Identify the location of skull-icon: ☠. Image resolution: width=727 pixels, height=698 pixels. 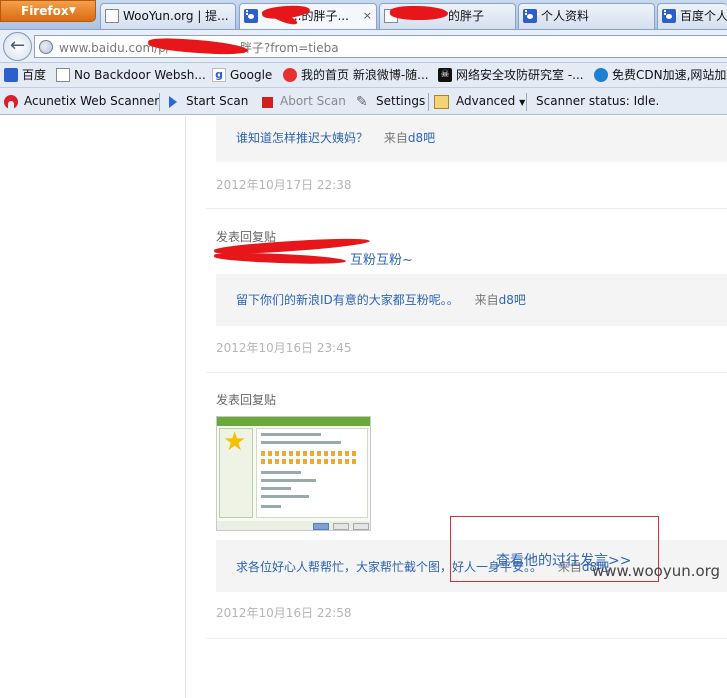
(445, 75).